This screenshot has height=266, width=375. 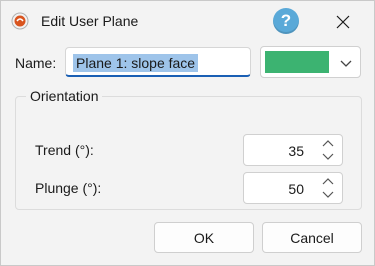 What do you see at coordinates (136, 63) in the screenshot?
I see `name-input-value: Plane 1: slope face` at bounding box center [136, 63].